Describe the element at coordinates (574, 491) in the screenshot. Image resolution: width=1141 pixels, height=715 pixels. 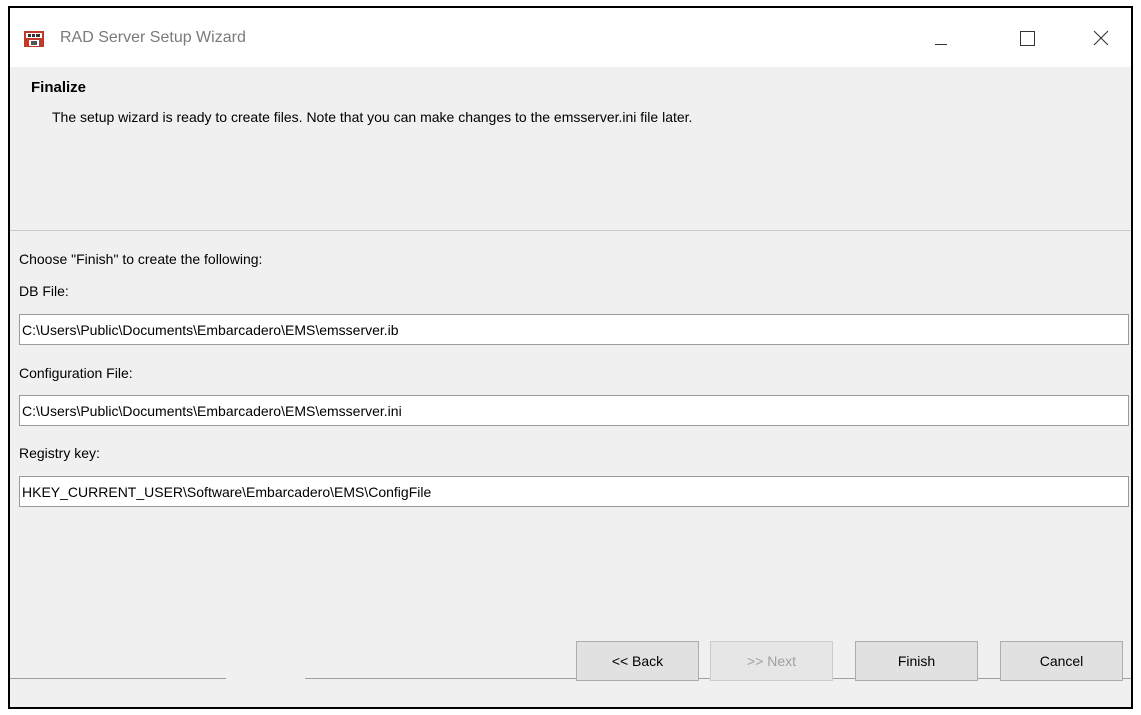
I see `registry-key-field` at that location.